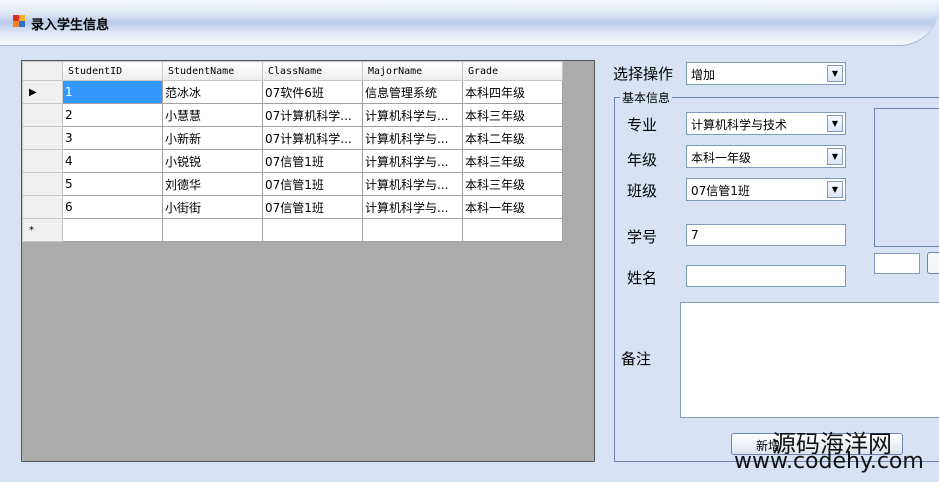 The height and width of the screenshot is (482, 939). I want to click on table-row: ▶ 1 范冰冰 07软件6班 信息管理系统 本科四年级, so click(292, 92).